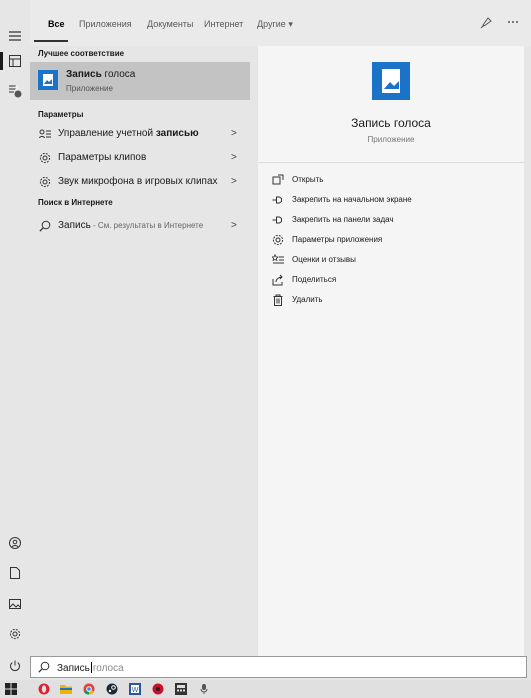 This screenshot has height=698, width=531. What do you see at coordinates (391, 162) in the screenshot?
I see `divider` at bounding box center [391, 162].